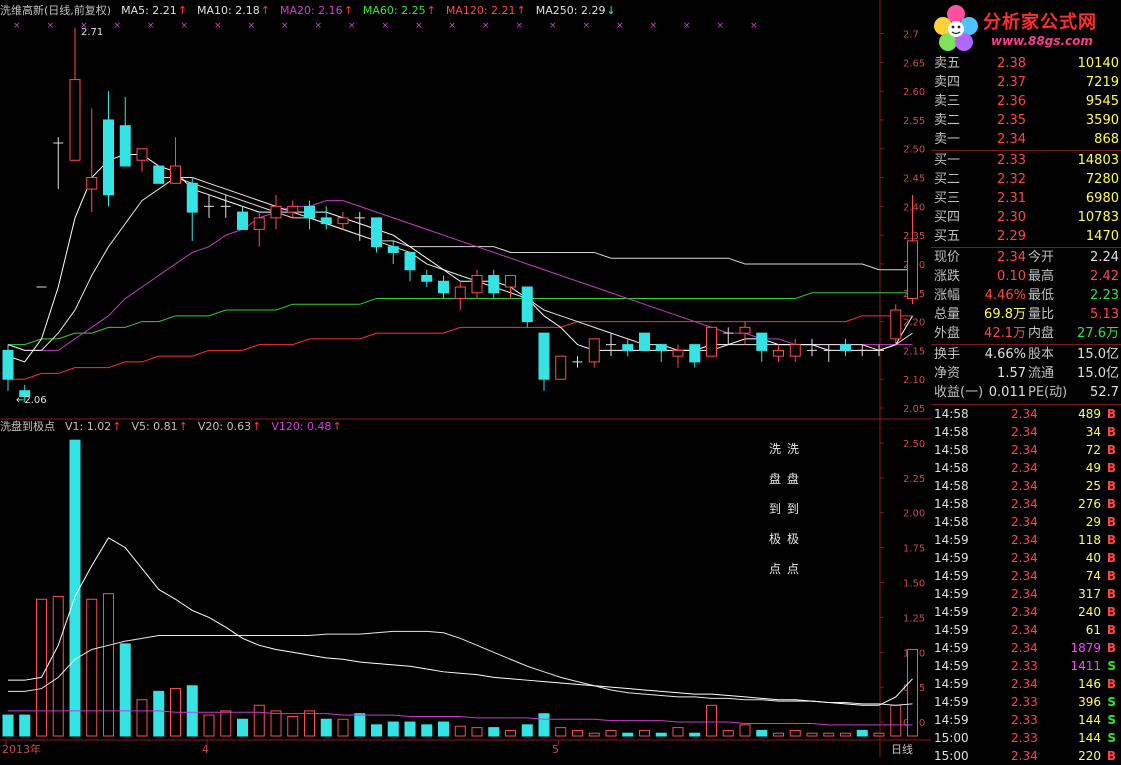 This screenshot has width=1121, height=765. I want to click on tick-row: 14:58 2.34 276 B, so click(1026, 504).